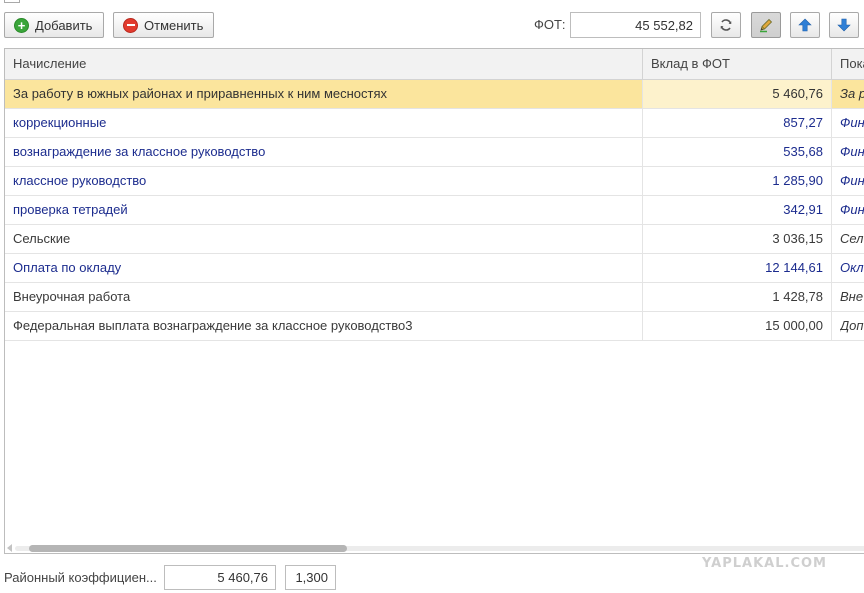 The width and height of the screenshot is (864, 593). I want to click on table-row: проверка тетрадей 342,91 Фин, so click(434, 210).